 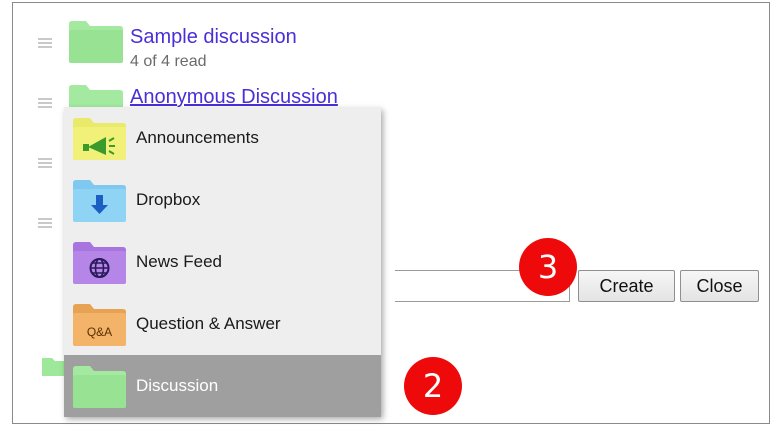 I want to click on menu-item-label: Announcements, so click(x=197, y=137).